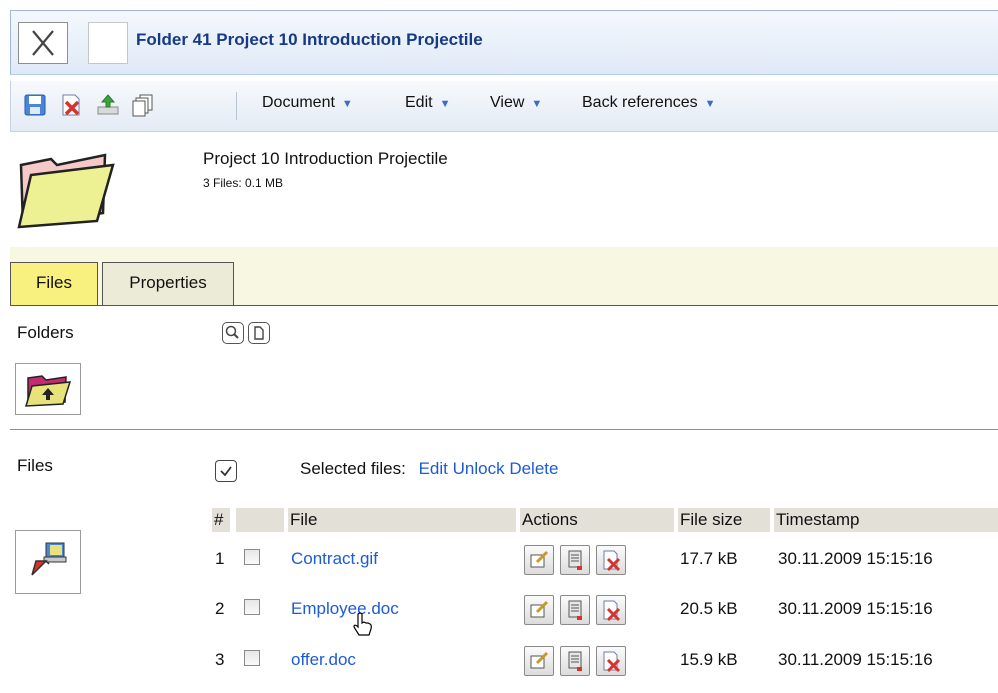  Describe the element at coordinates (886, 520) in the screenshot. I see `column-header-timestamp: Timestamp` at that location.